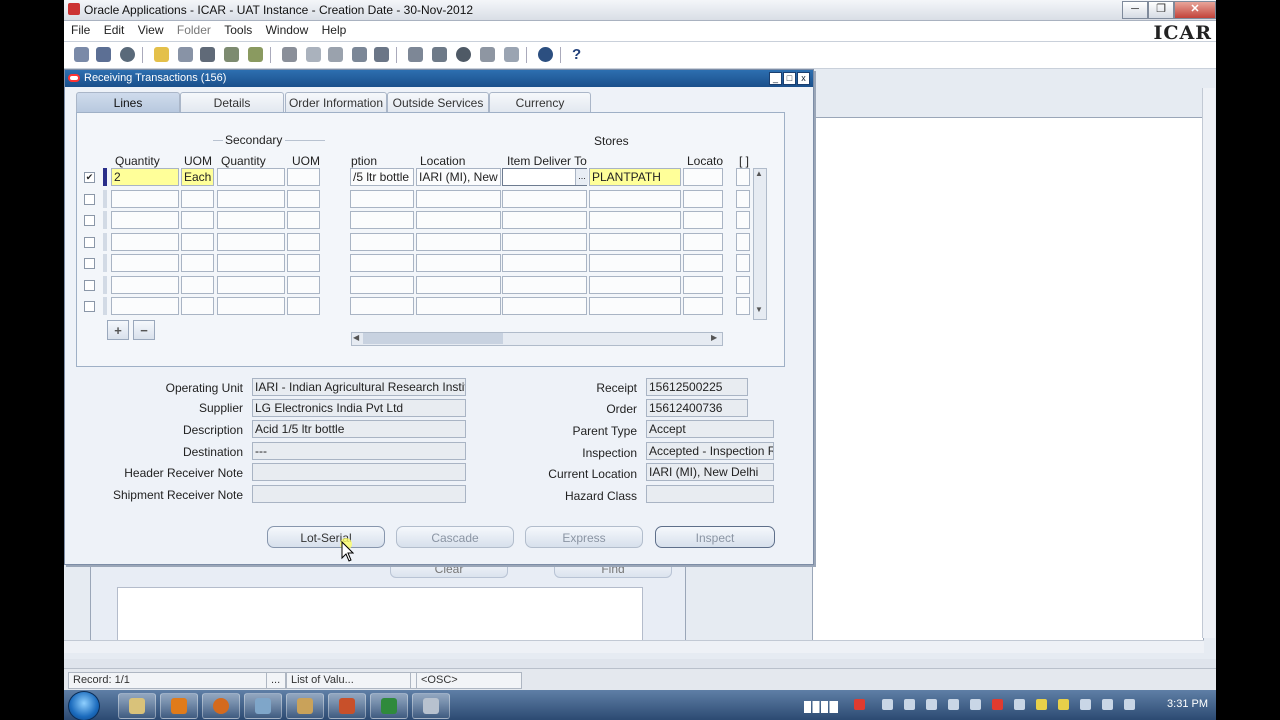 The width and height of the screenshot is (1280, 720). What do you see at coordinates (431, 706) in the screenshot?
I see `taskbar-oracle` at bounding box center [431, 706].